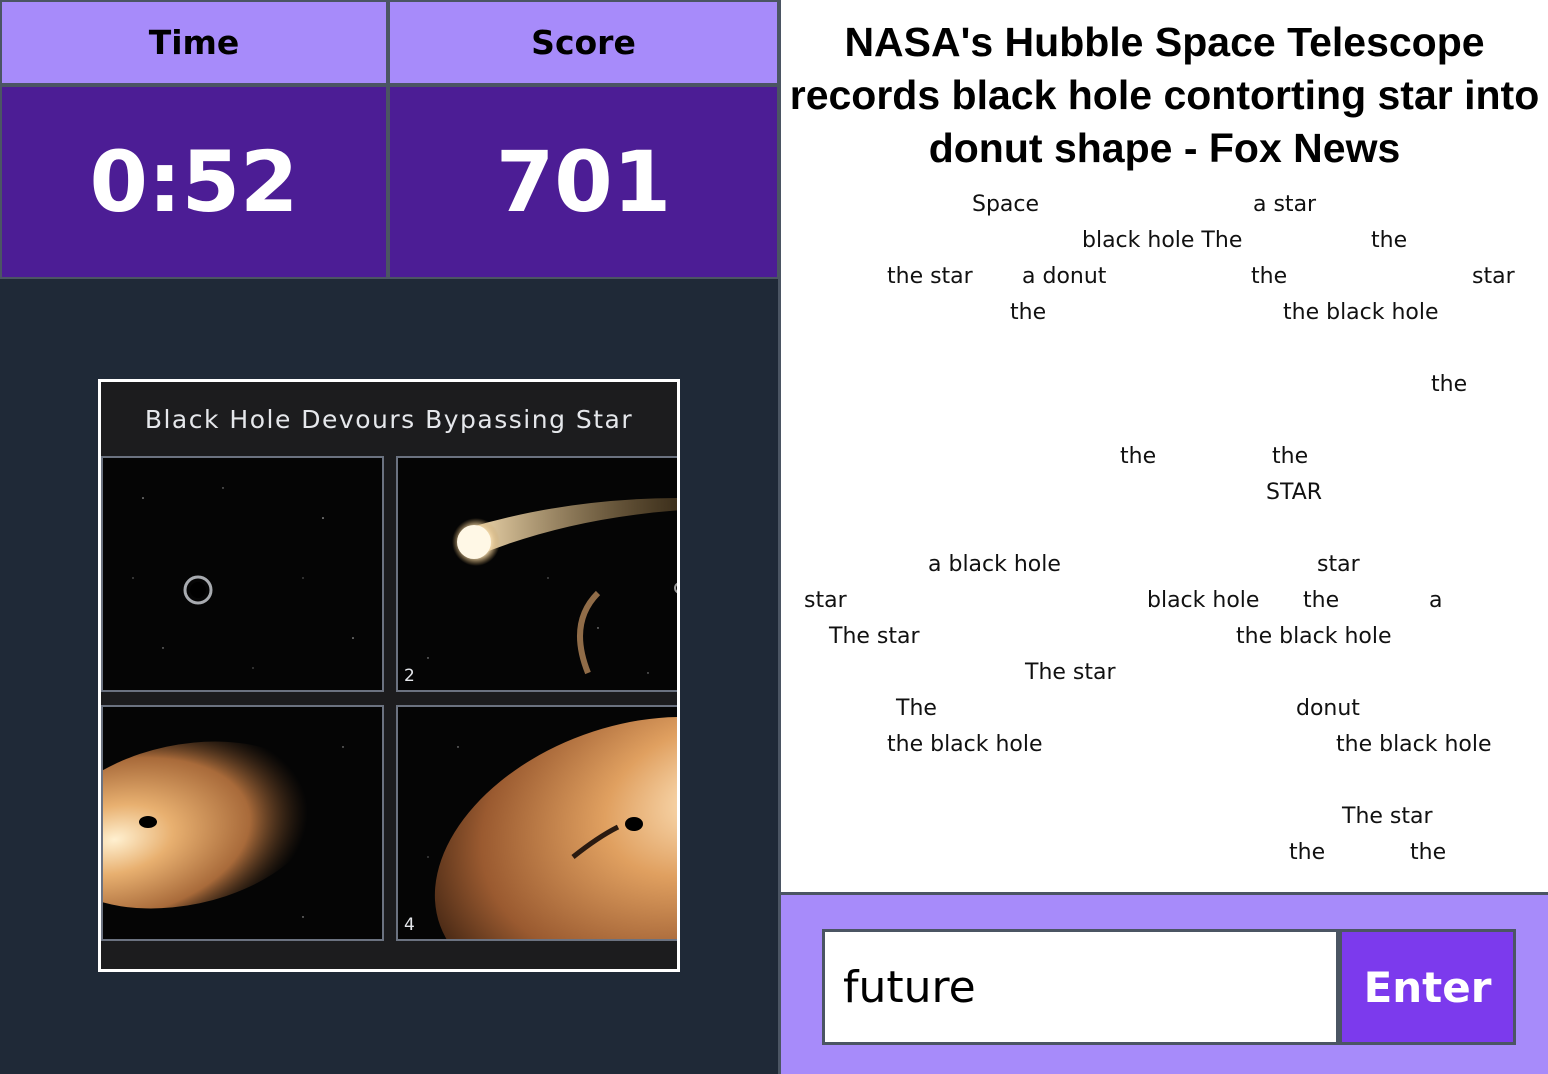 The width and height of the screenshot is (1548, 1074). What do you see at coordinates (1162, 240) in the screenshot?
I see `revealed-word: black hole The` at bounding box center [1162, 240].